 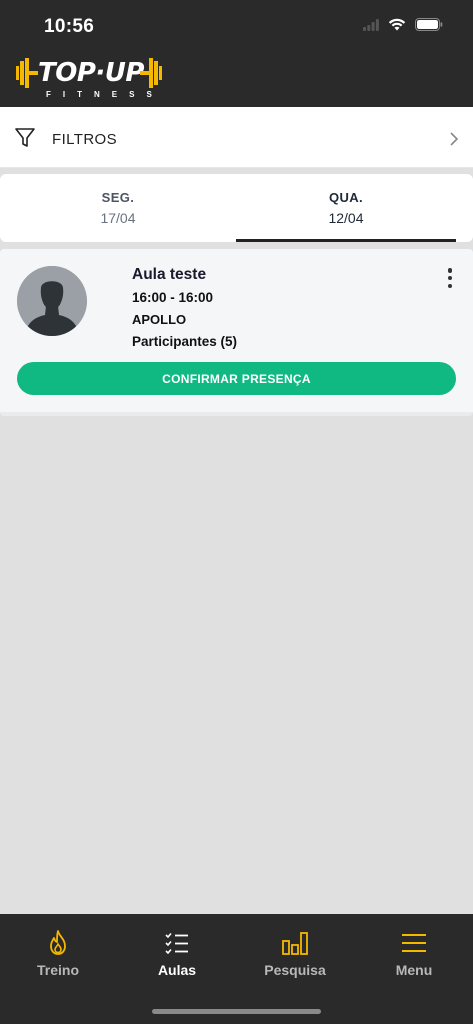 I want to click on avatar, so click(x=52, y=301).